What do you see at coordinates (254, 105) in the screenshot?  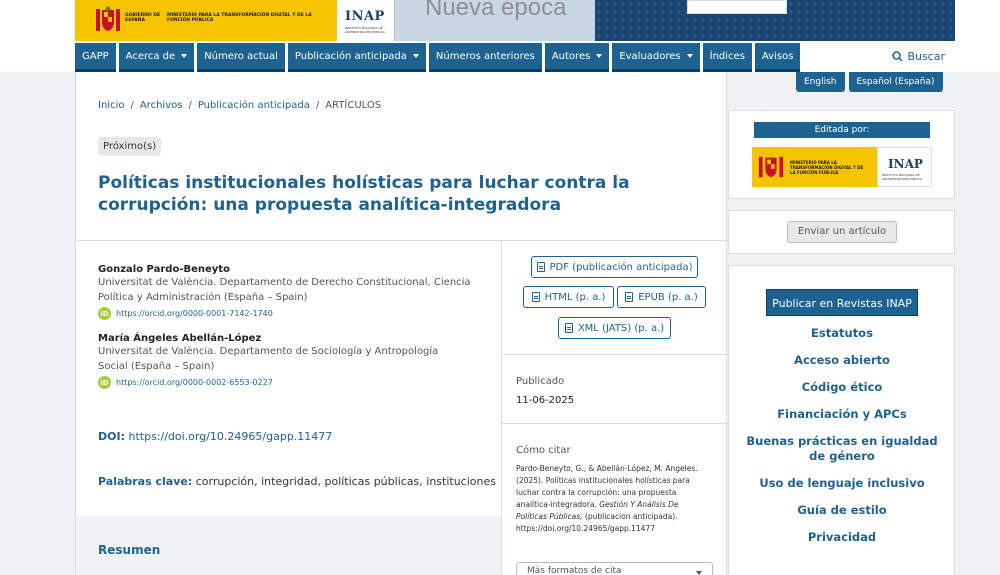 I see `breadcrumb-issue: Publicación anticipada` at bounding box center [254, 105].